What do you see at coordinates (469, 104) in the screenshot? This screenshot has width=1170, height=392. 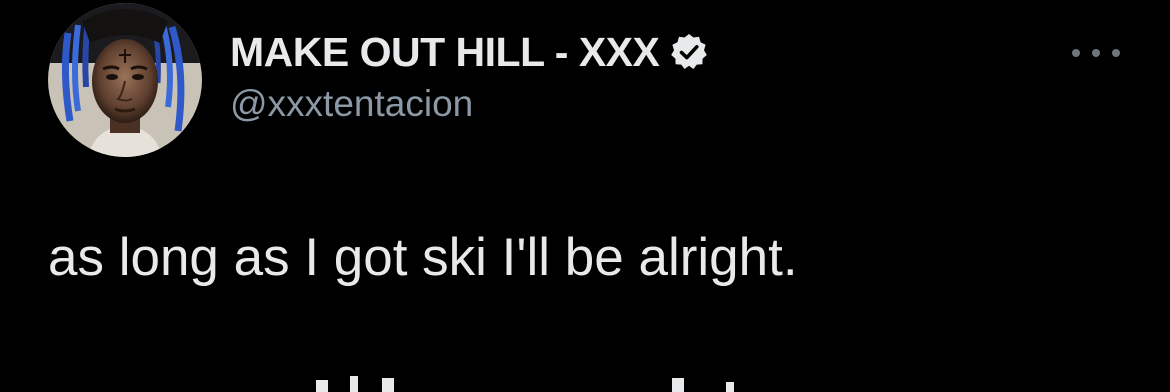 I see `user-handle: @xxxtentacion` at bounding box center [469, 104].